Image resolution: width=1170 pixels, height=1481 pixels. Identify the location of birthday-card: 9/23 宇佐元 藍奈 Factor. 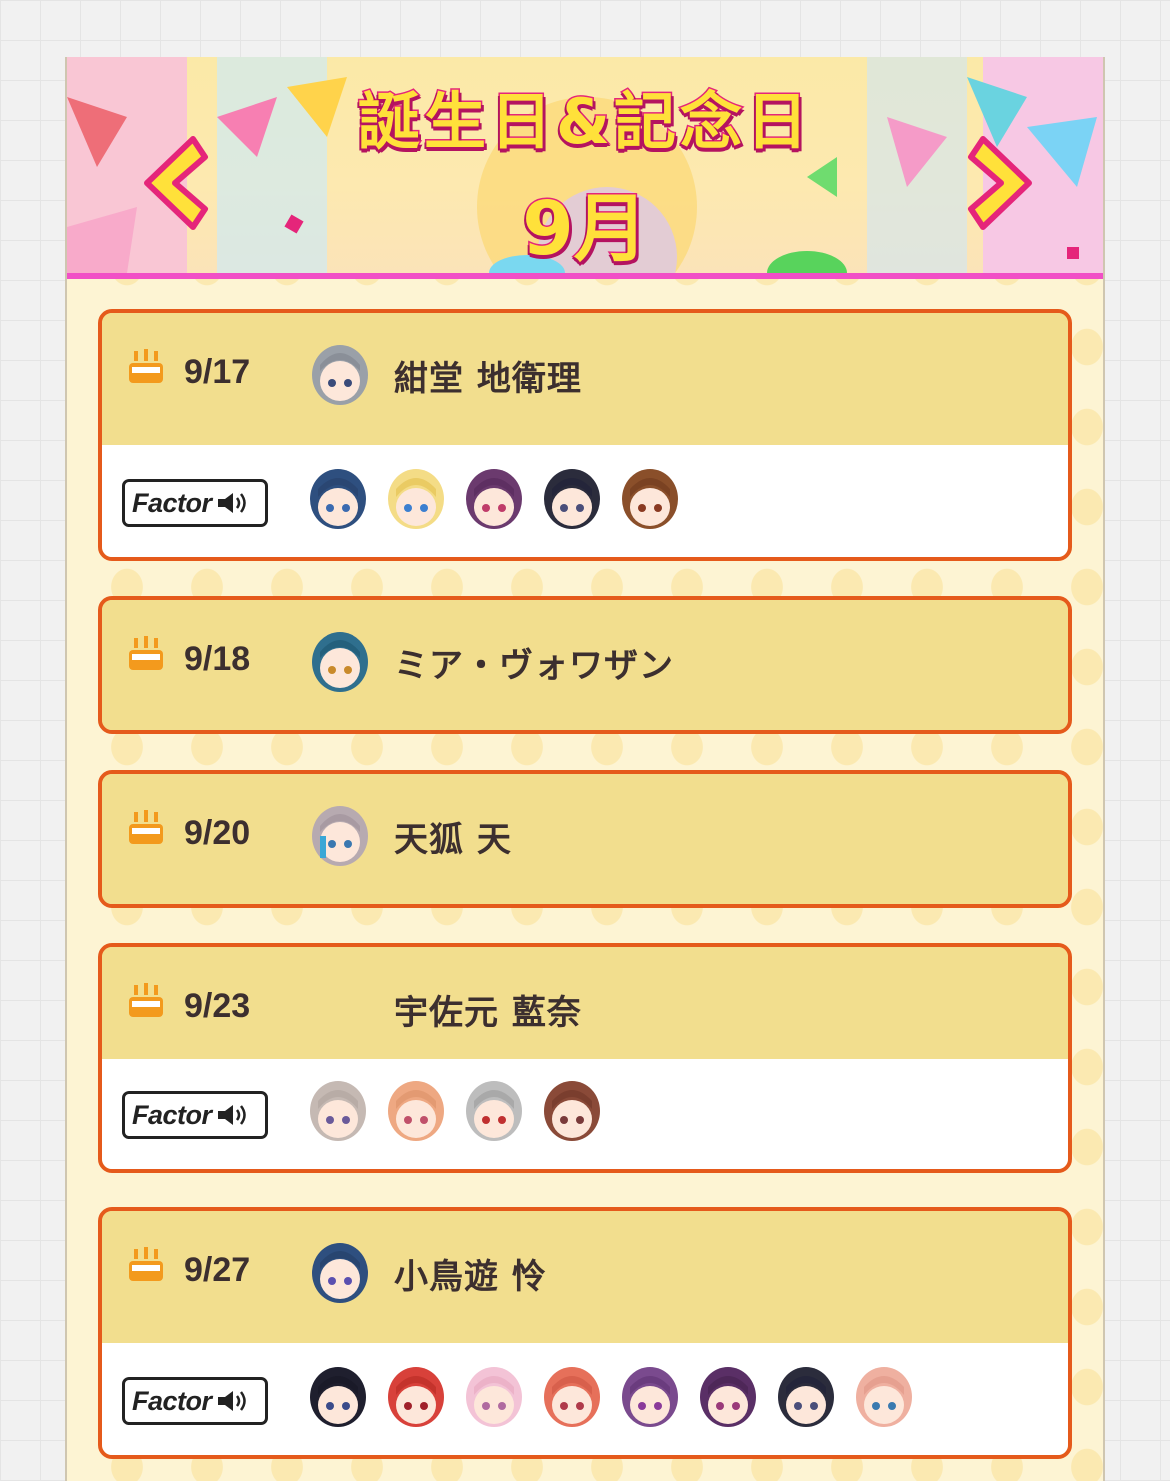
(585, 1058).